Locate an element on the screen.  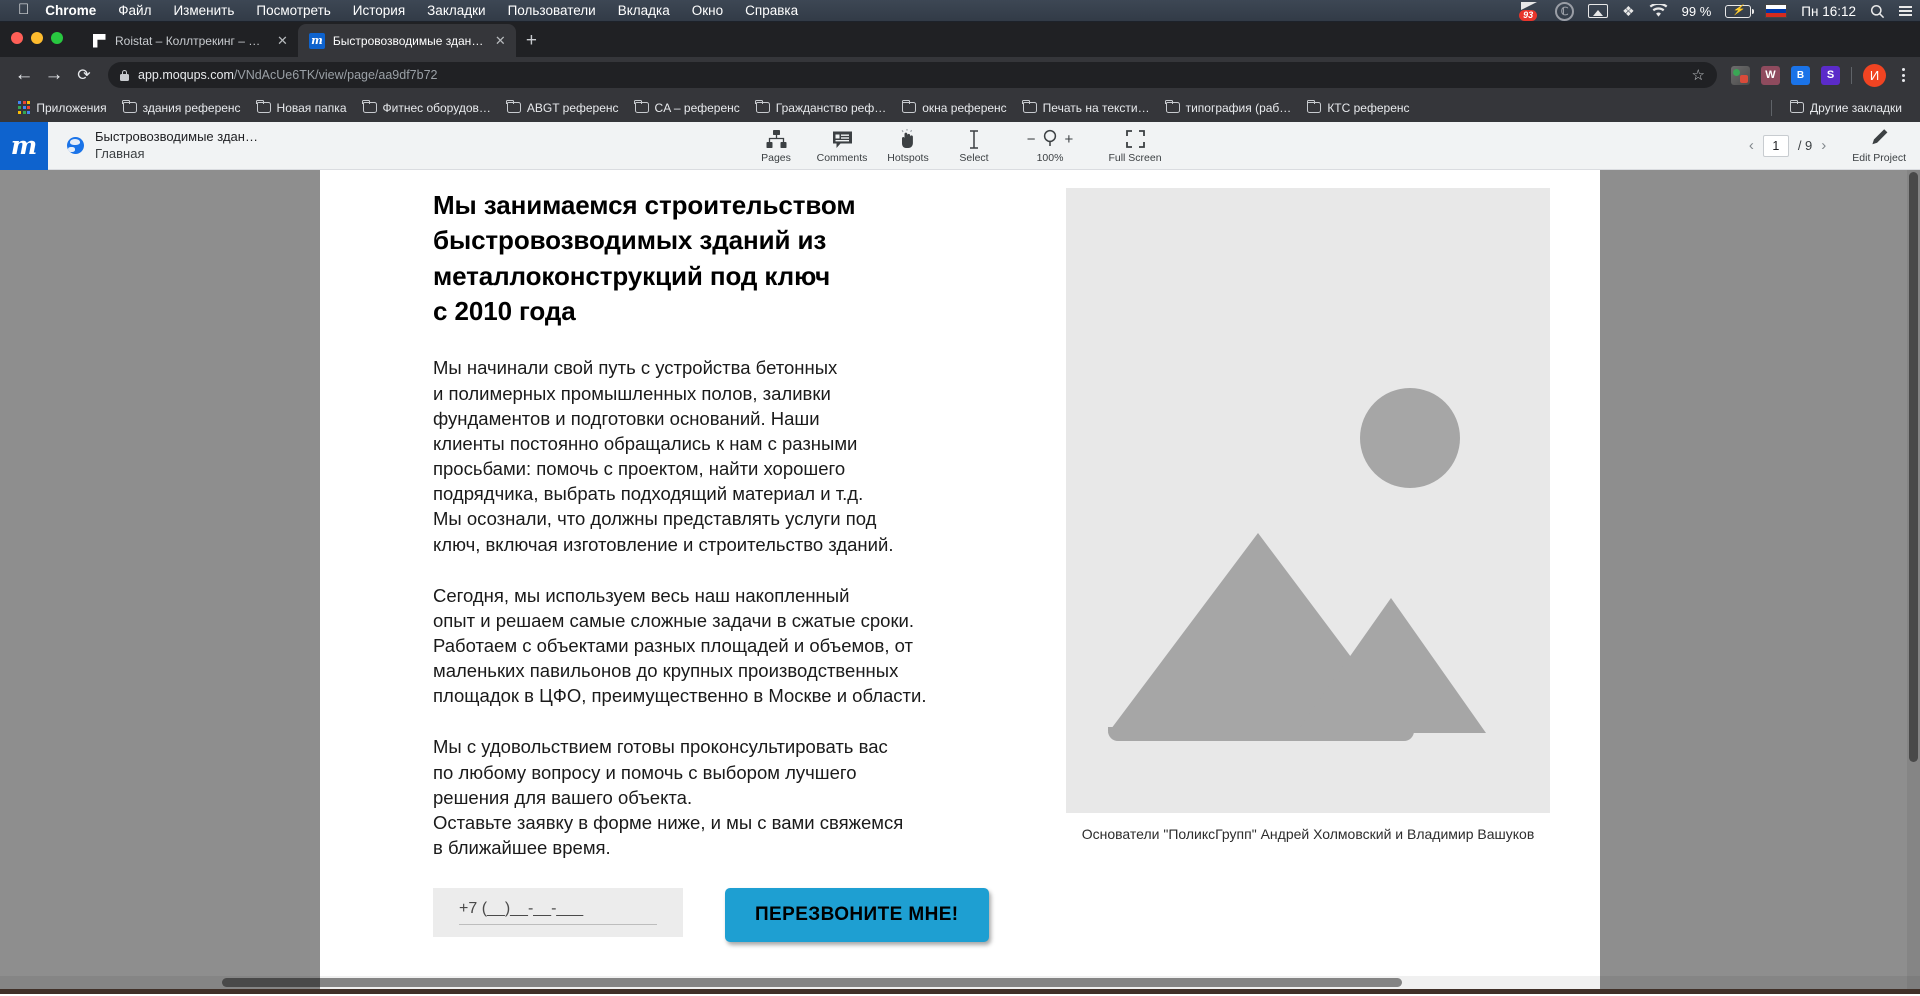
paragraph-line: в ближайшее время. is located at coordinates (522, 848).